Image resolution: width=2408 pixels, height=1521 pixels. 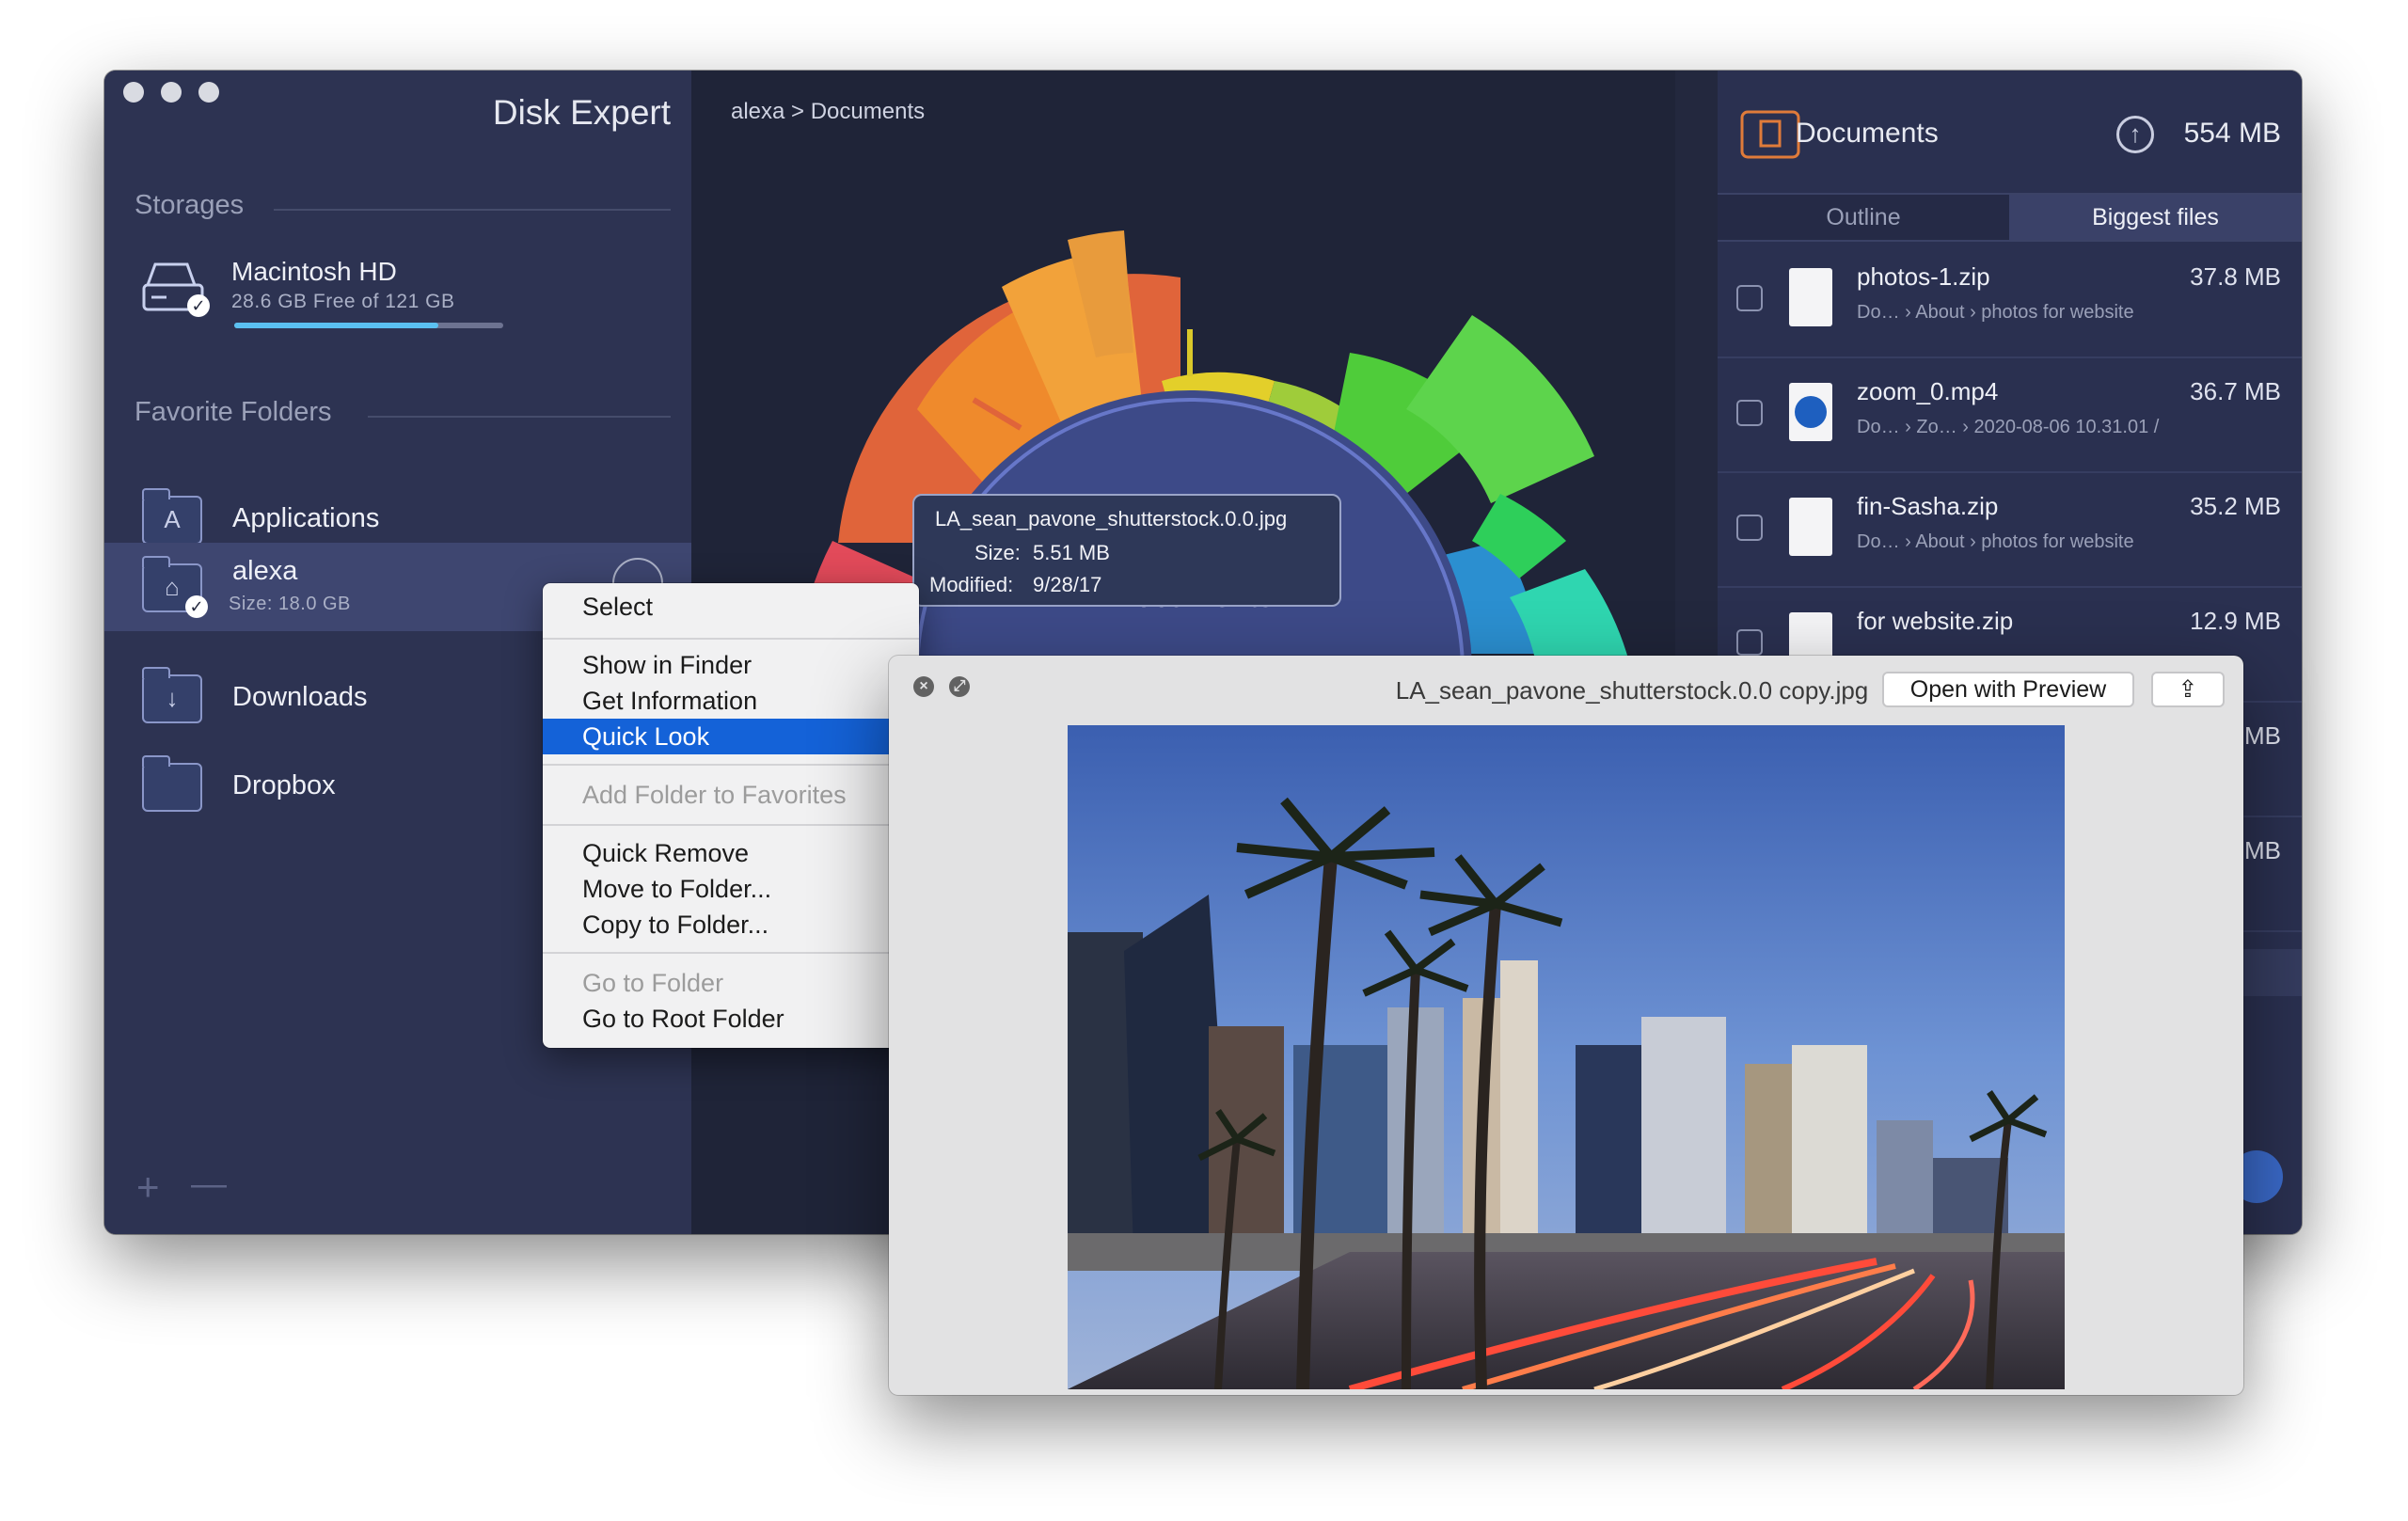 I want to click on storages-divider, so click(x=473, y=210).